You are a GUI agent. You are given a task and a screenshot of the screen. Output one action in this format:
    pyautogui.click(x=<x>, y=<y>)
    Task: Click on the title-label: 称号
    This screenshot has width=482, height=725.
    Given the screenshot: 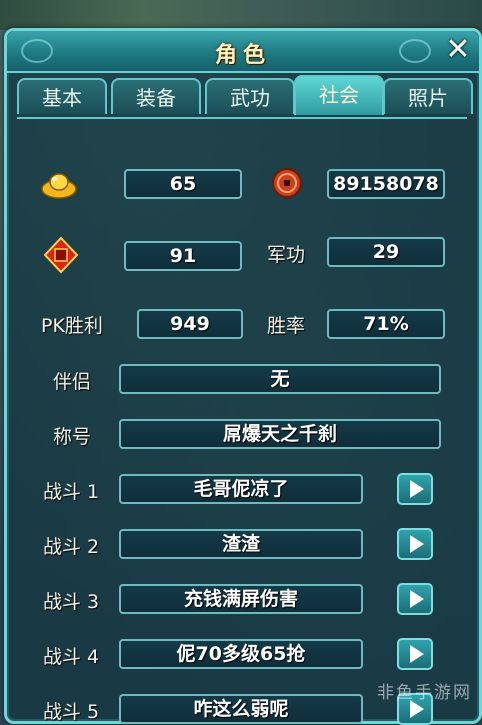 What is the action you would take?
    pyautogui.click(x=72, y=437)
    